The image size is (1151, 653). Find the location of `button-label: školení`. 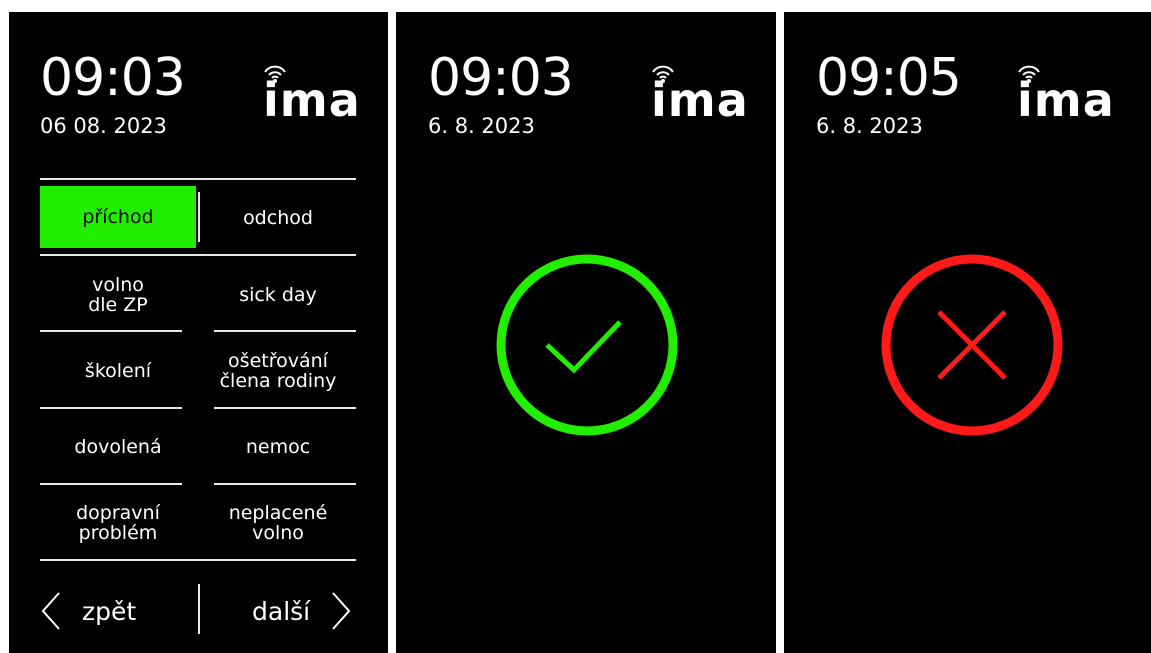

button-label: školení is located at coordinates (118, 371).